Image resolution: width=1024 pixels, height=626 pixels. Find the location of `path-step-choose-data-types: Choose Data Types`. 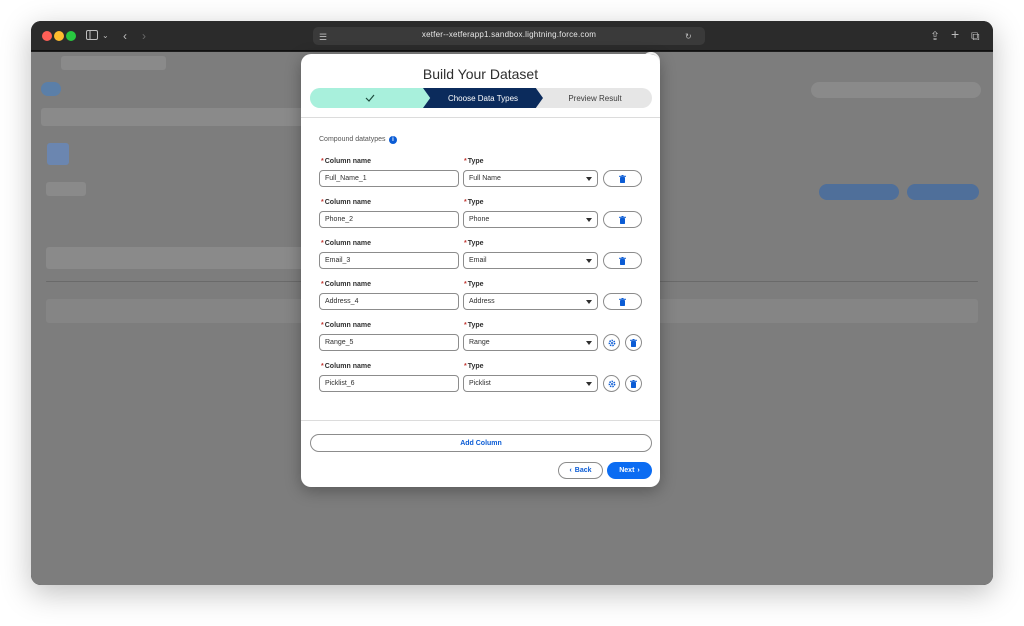

path-step-choose-data-types: Choose Data Types is located at coordinates (483, 98).